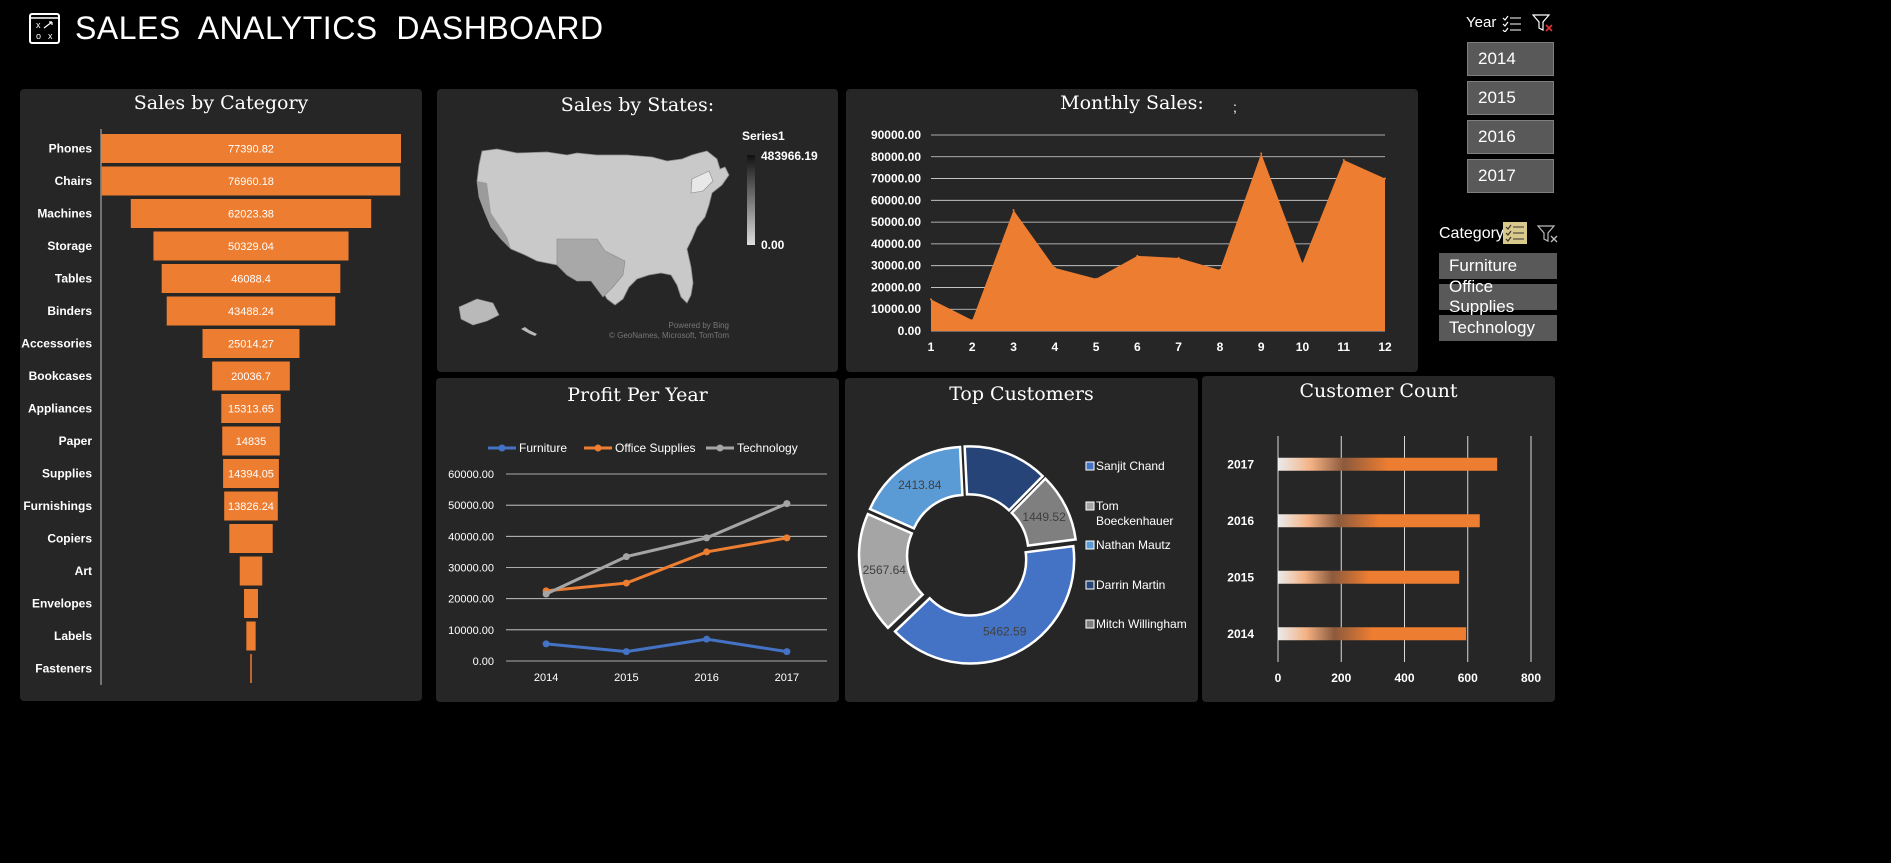 This screenshot has height=863, width=1891. I want to click on slice-value-label: 2567.64, so click(885, 570).